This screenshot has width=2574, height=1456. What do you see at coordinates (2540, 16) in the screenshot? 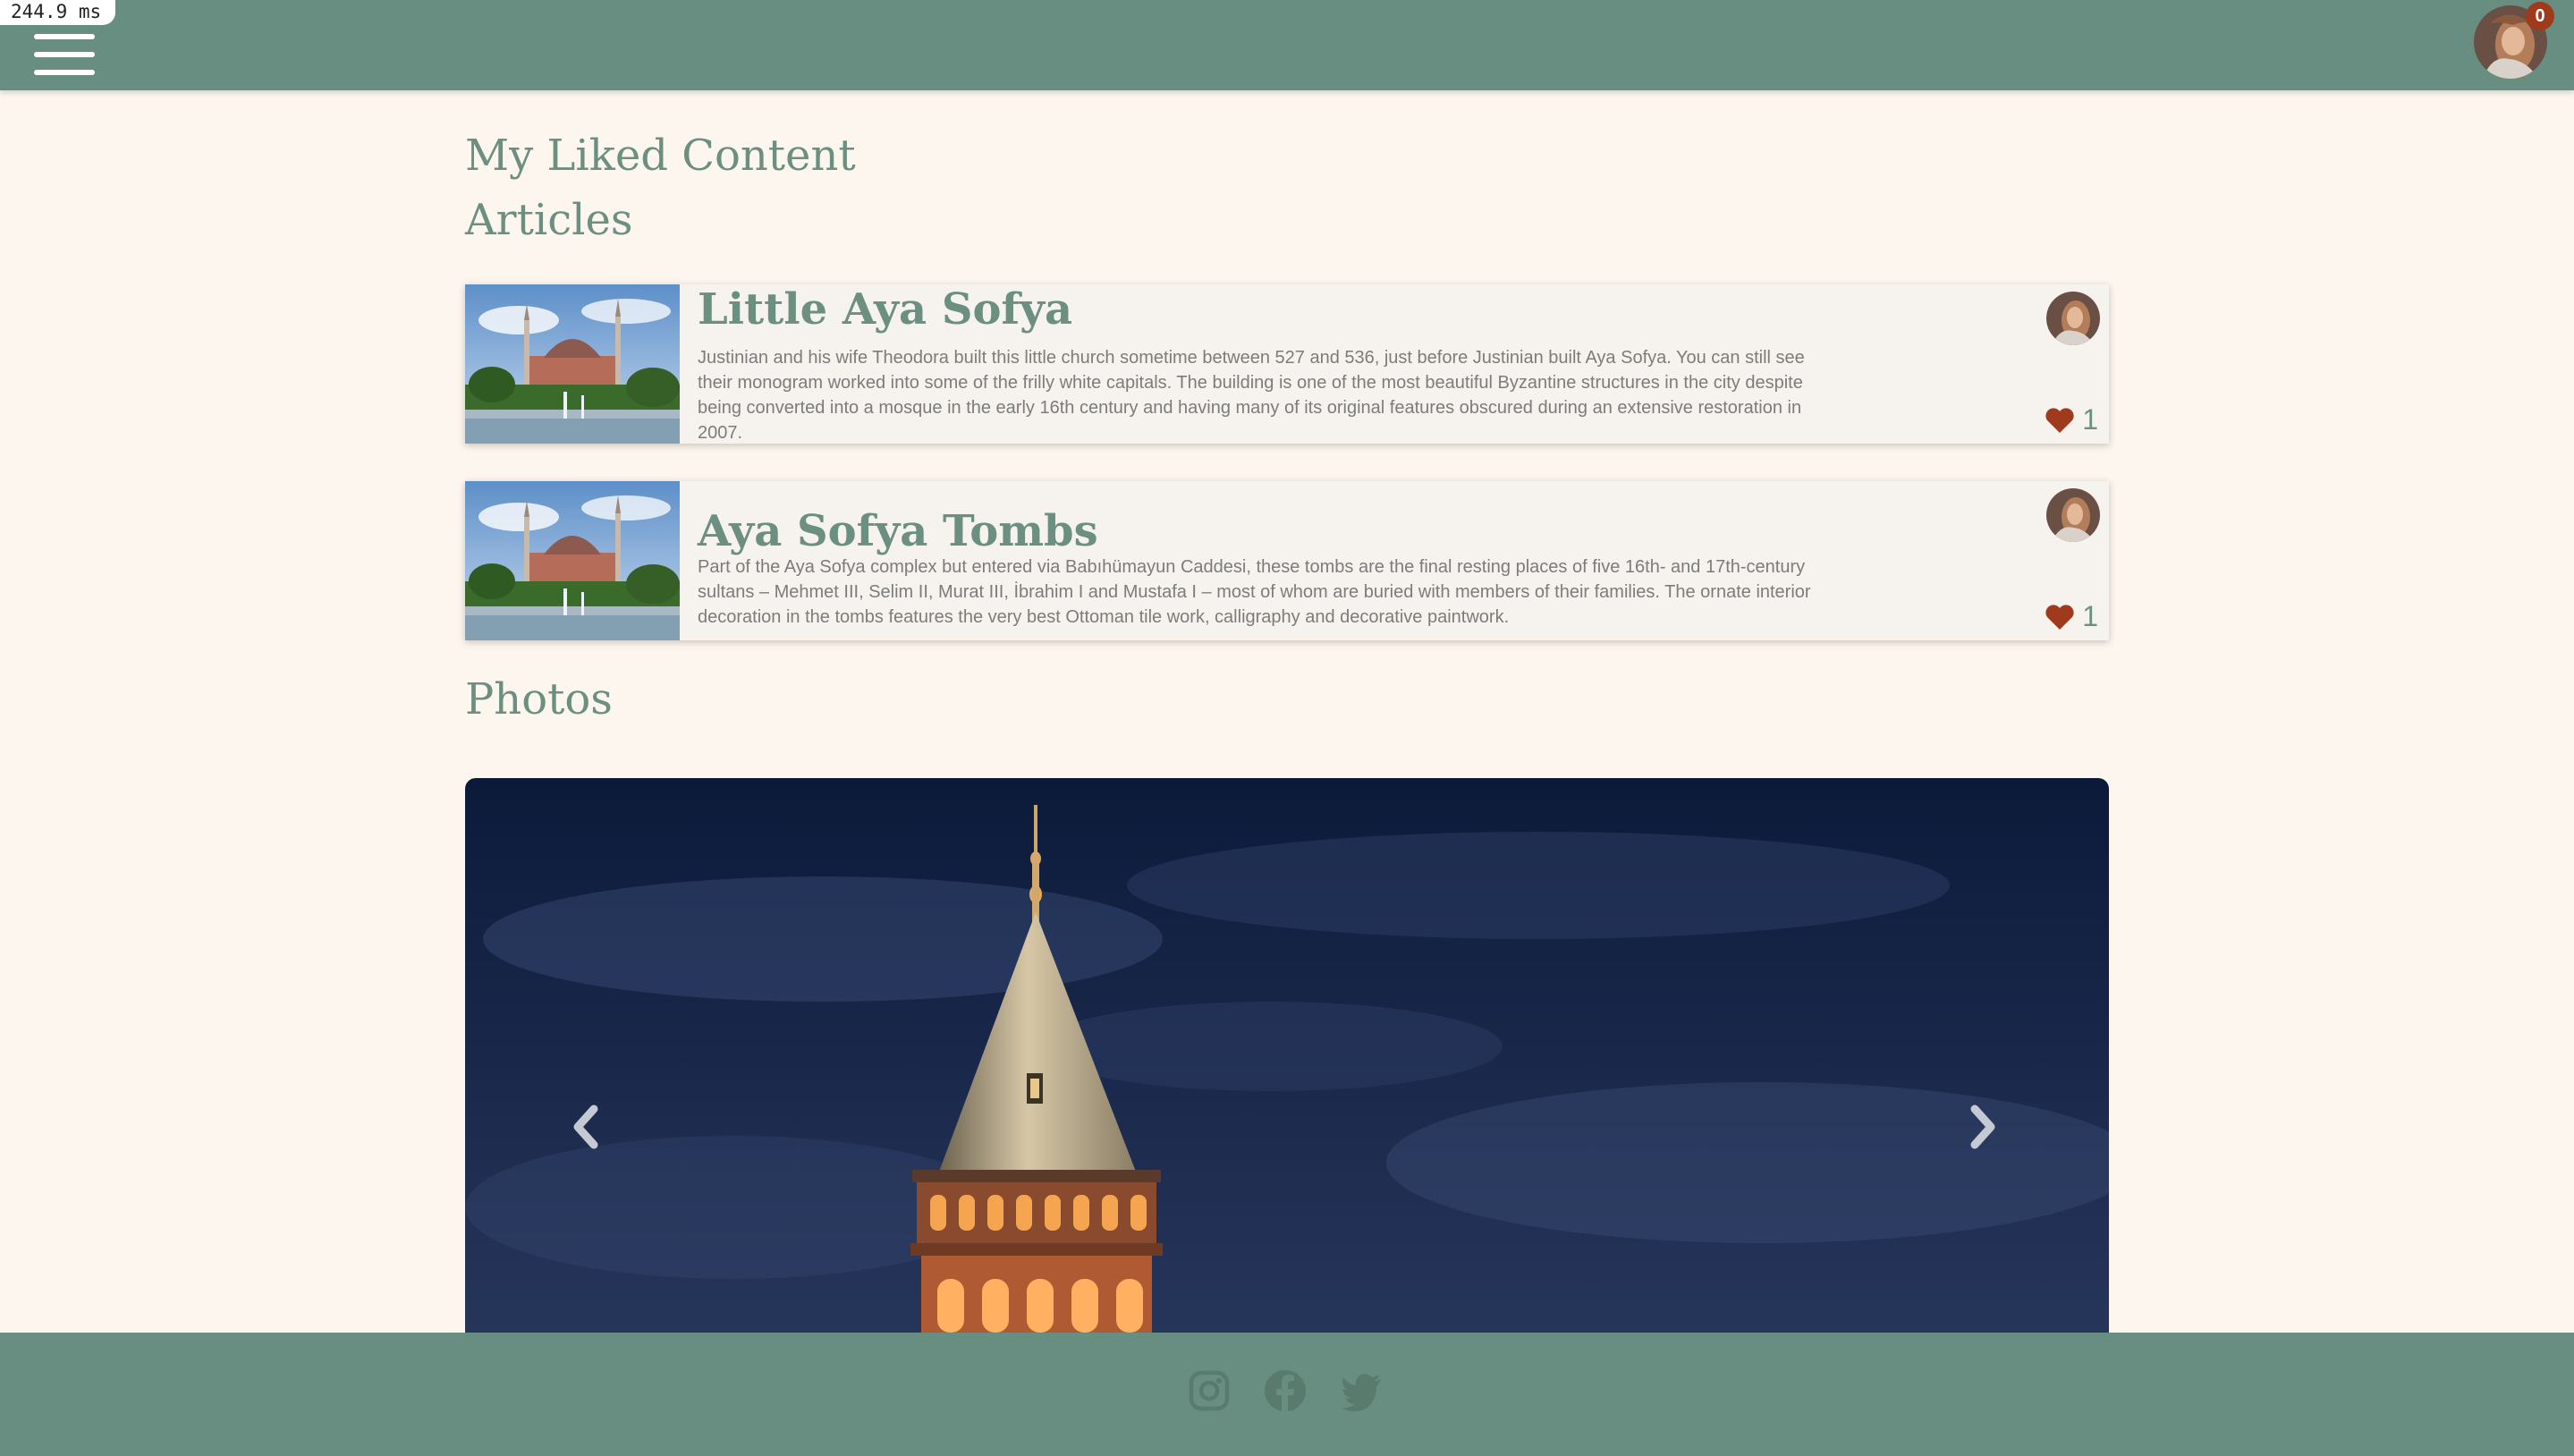
I see `notification-badge: 0` at bounding box center [2540, 16].